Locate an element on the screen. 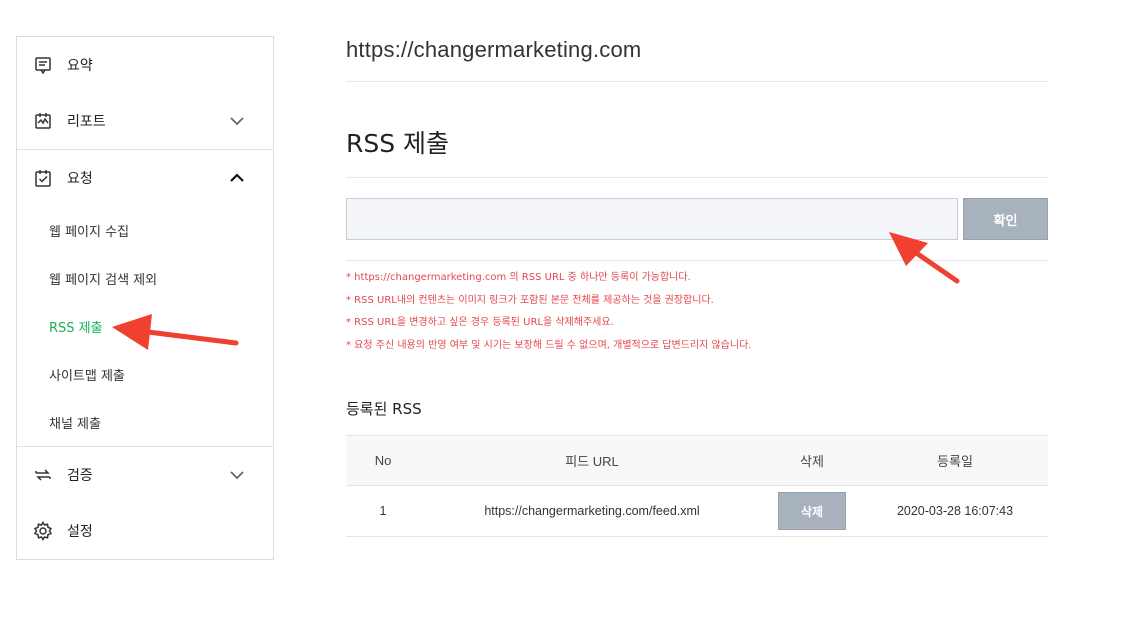  delete-button: 삭제 is located at coordinates (812, 511).